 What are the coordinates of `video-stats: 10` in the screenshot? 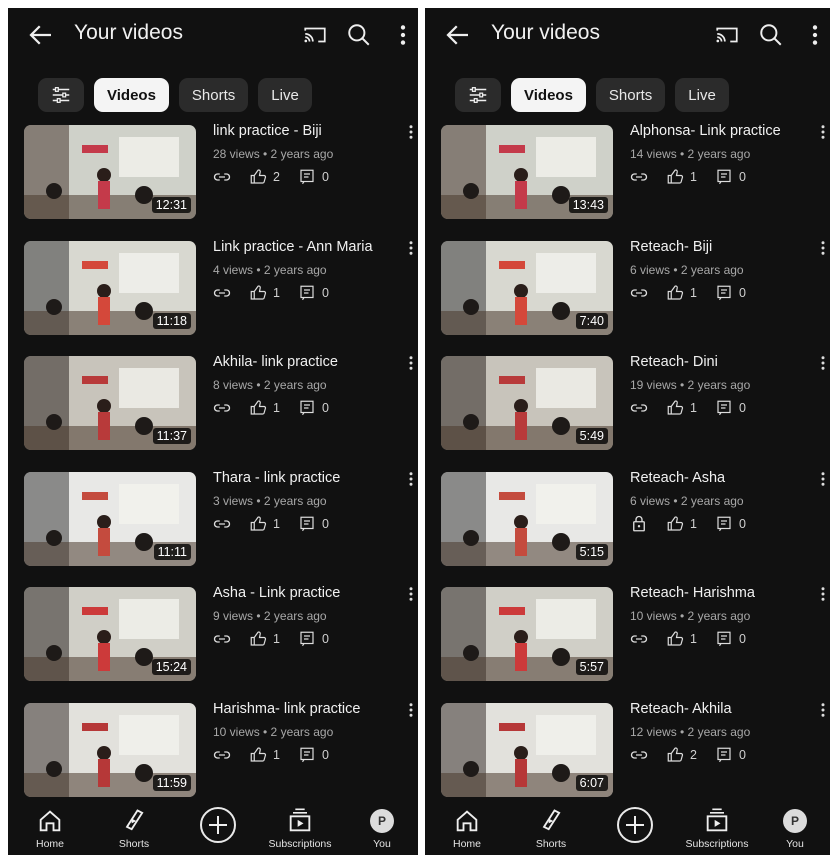 It's located at (271, 293).